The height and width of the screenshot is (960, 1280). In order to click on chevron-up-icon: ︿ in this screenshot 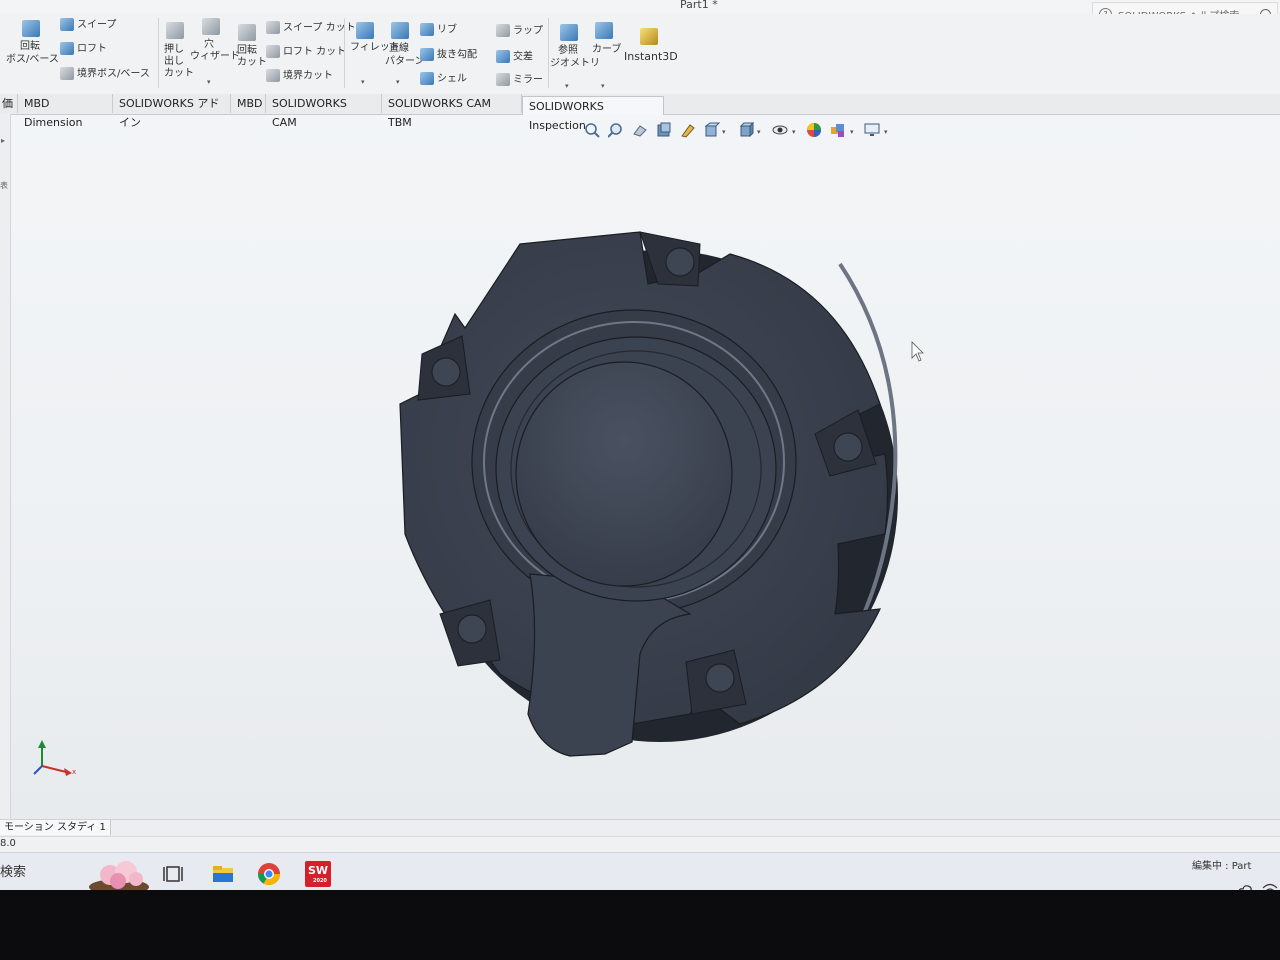, I will do `click(1223, 885)`.